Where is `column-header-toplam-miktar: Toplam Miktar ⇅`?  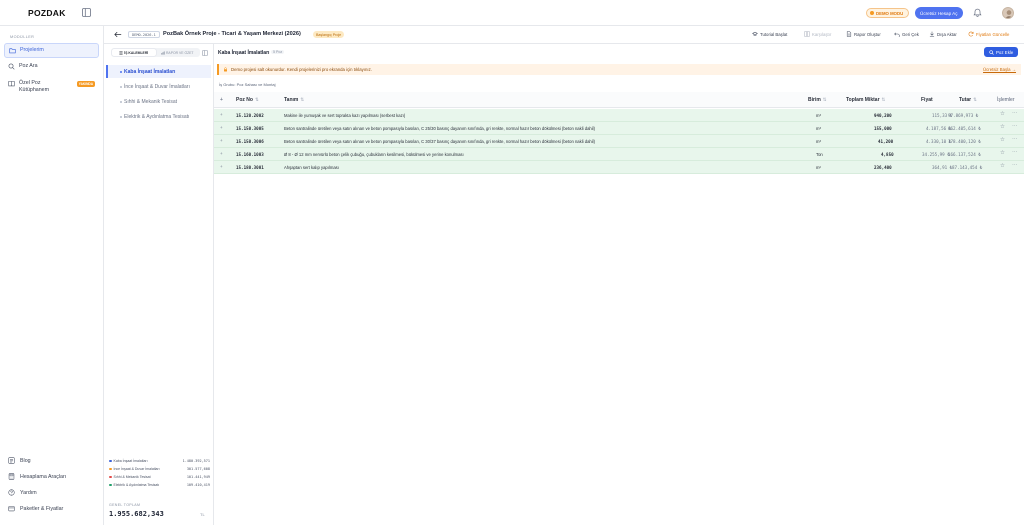 column-header-toplam-miktar: Toplam Miktar ⇅ is located at coordinates (865, 100).